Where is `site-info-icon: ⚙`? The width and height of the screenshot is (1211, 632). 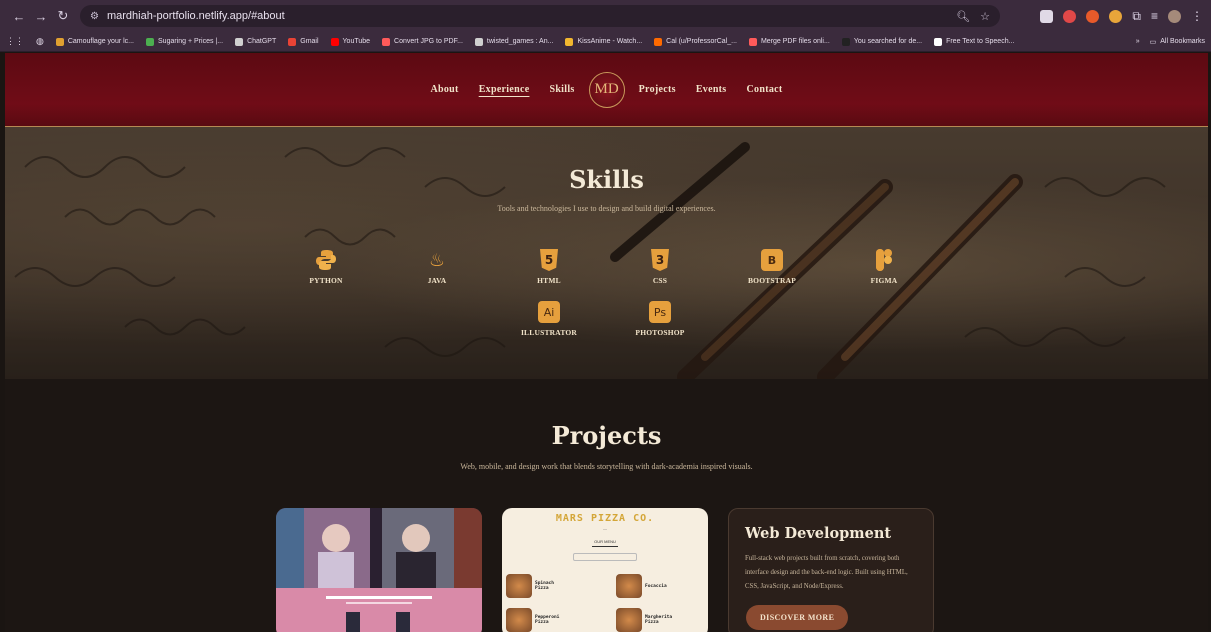
site-info-icon: ⚙ is located at coordinates (94, 16).